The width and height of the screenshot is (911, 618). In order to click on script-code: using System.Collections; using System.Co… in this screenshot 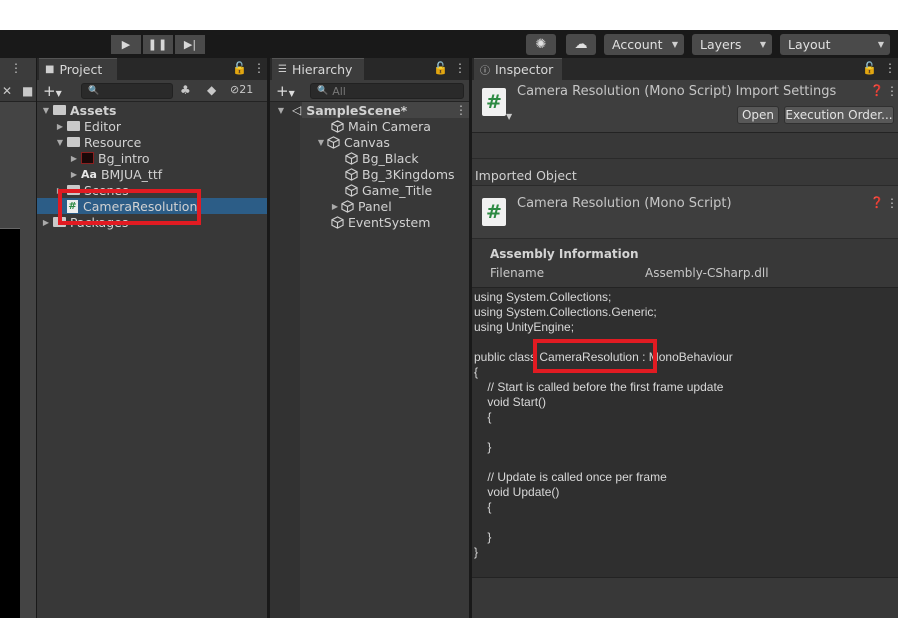, I will do `click(603, 425)`.